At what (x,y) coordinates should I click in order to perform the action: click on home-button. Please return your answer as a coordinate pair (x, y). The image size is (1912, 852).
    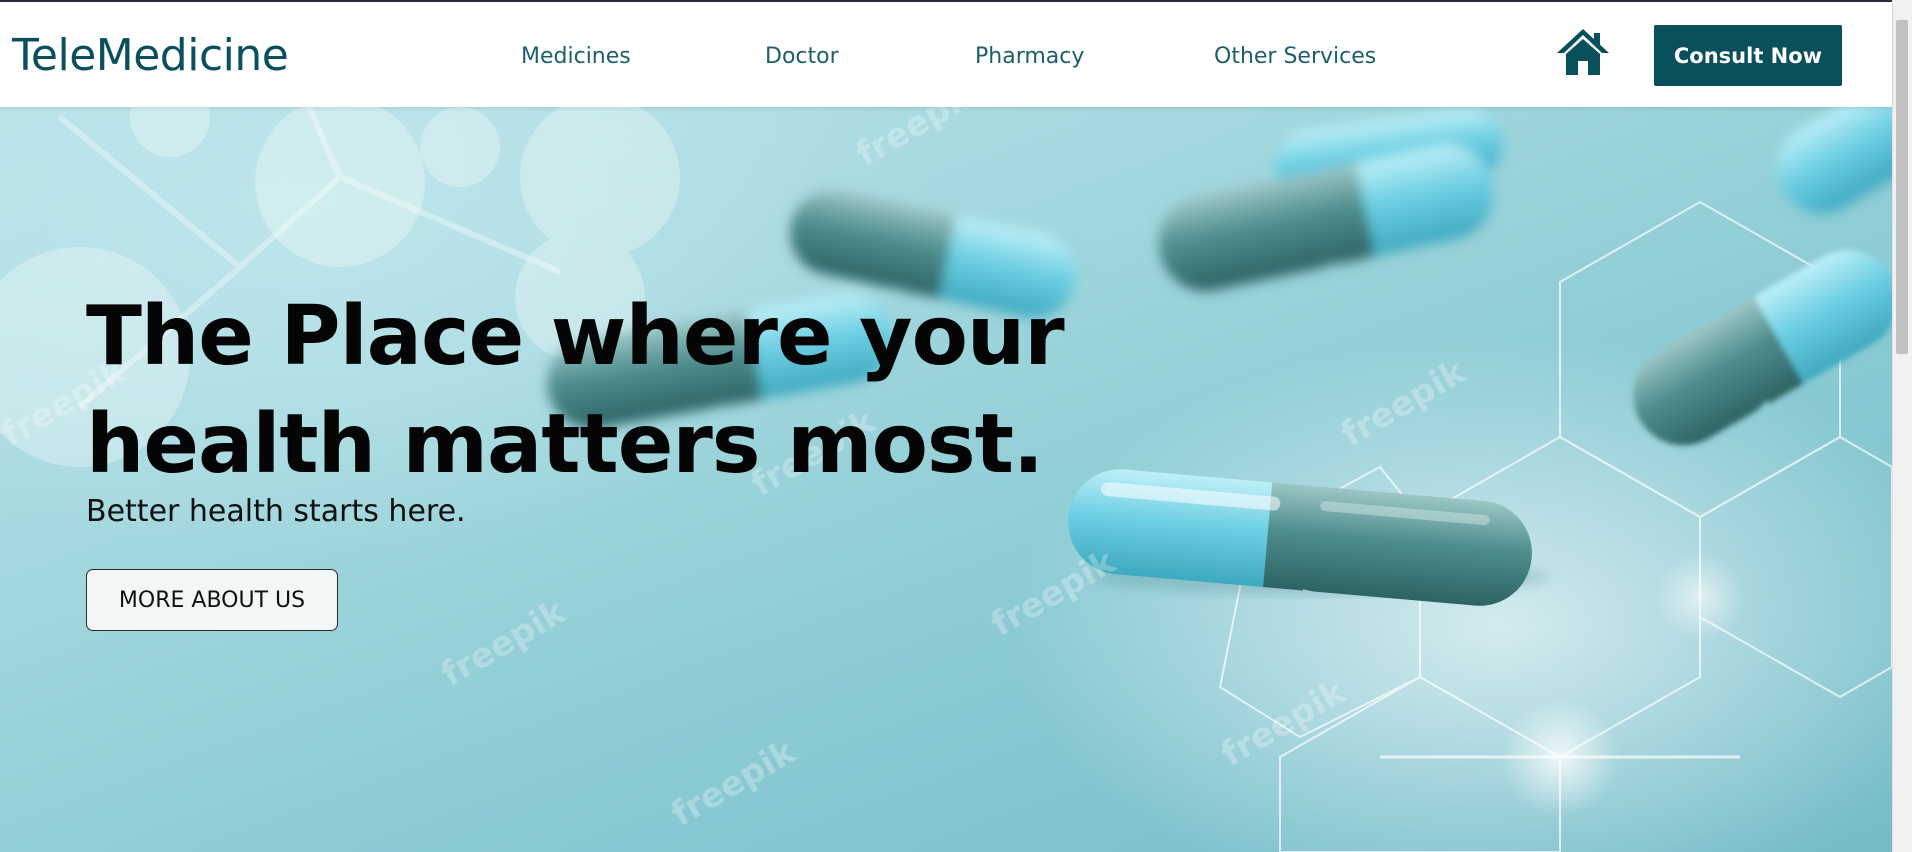
    Looking at the image, I should click on (1583, 52).